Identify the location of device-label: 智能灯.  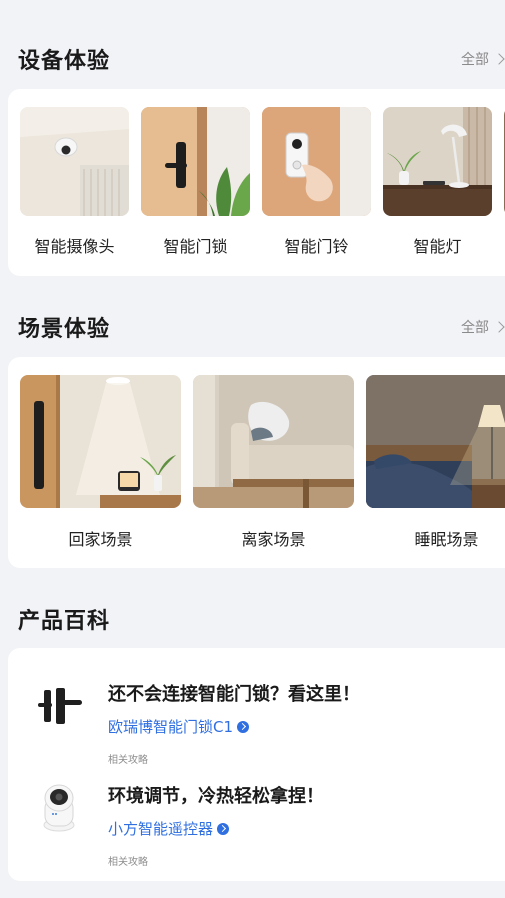
(437, 246).